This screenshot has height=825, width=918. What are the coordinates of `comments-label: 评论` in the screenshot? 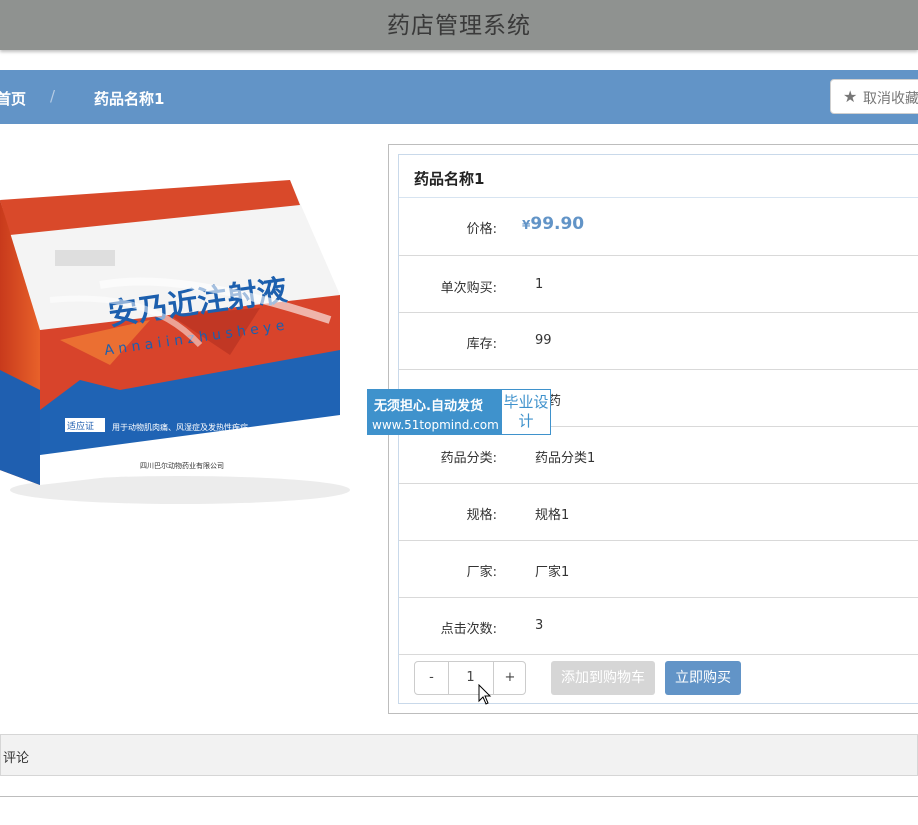 It's located at (16, 758).